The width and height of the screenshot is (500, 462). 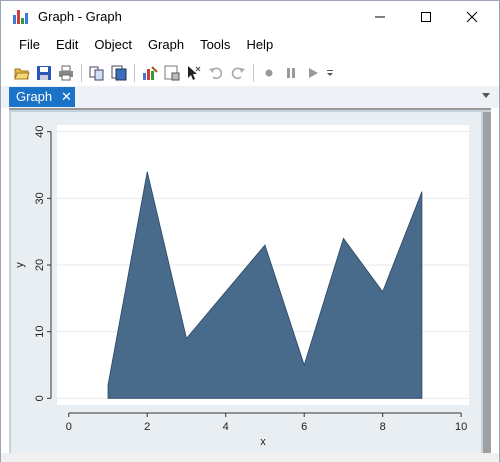 I want to click on data-editor-icon, so click(x=171, y=73).